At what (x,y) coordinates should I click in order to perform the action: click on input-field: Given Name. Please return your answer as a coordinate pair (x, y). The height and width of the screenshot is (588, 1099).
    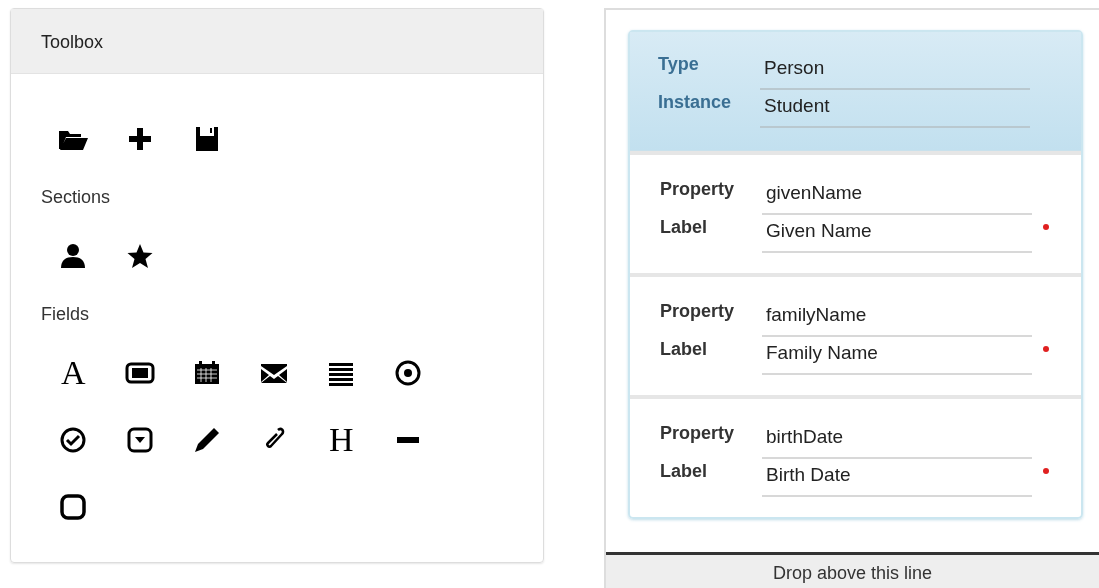
    Looking at the image, I should click on (897, 234).